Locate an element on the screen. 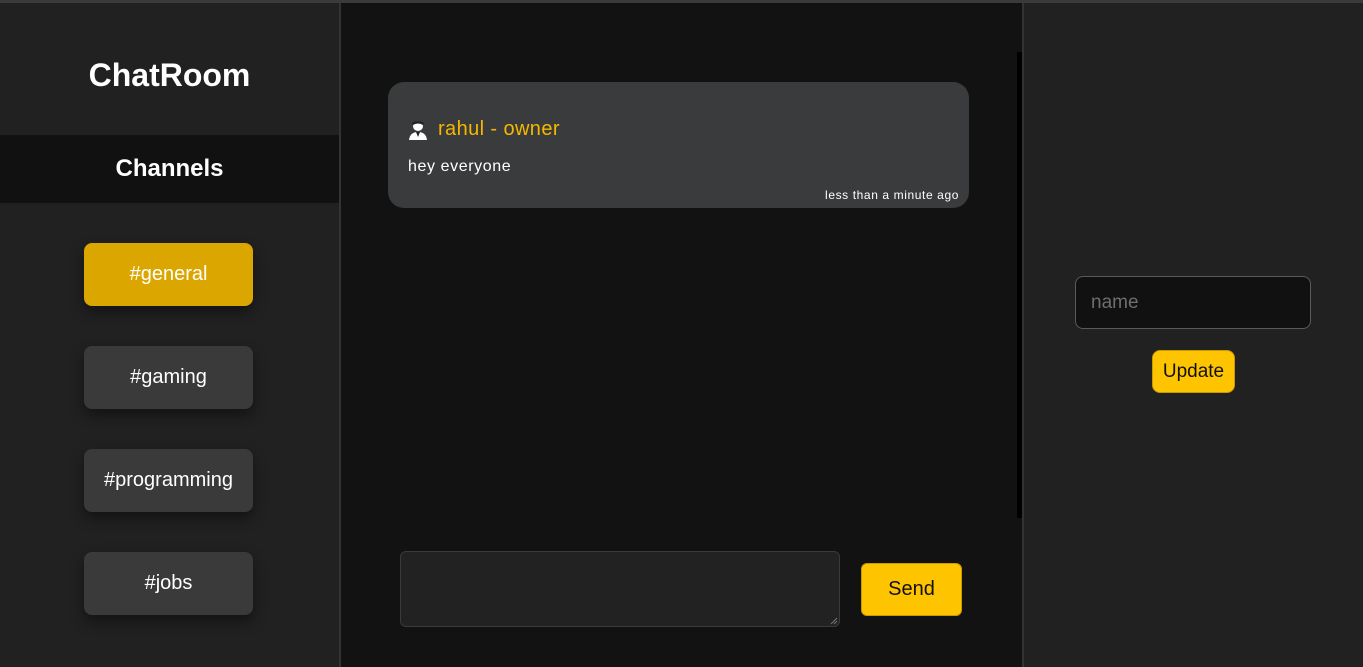  channel-general-button: #general is located at coordinates (168, 274).